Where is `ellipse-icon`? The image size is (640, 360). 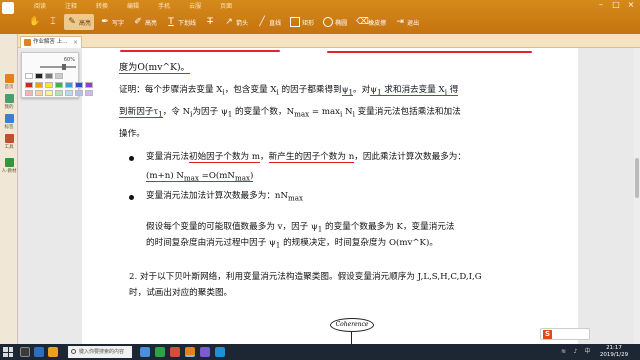
ellipse-icon is located at coordinates (328, 22).